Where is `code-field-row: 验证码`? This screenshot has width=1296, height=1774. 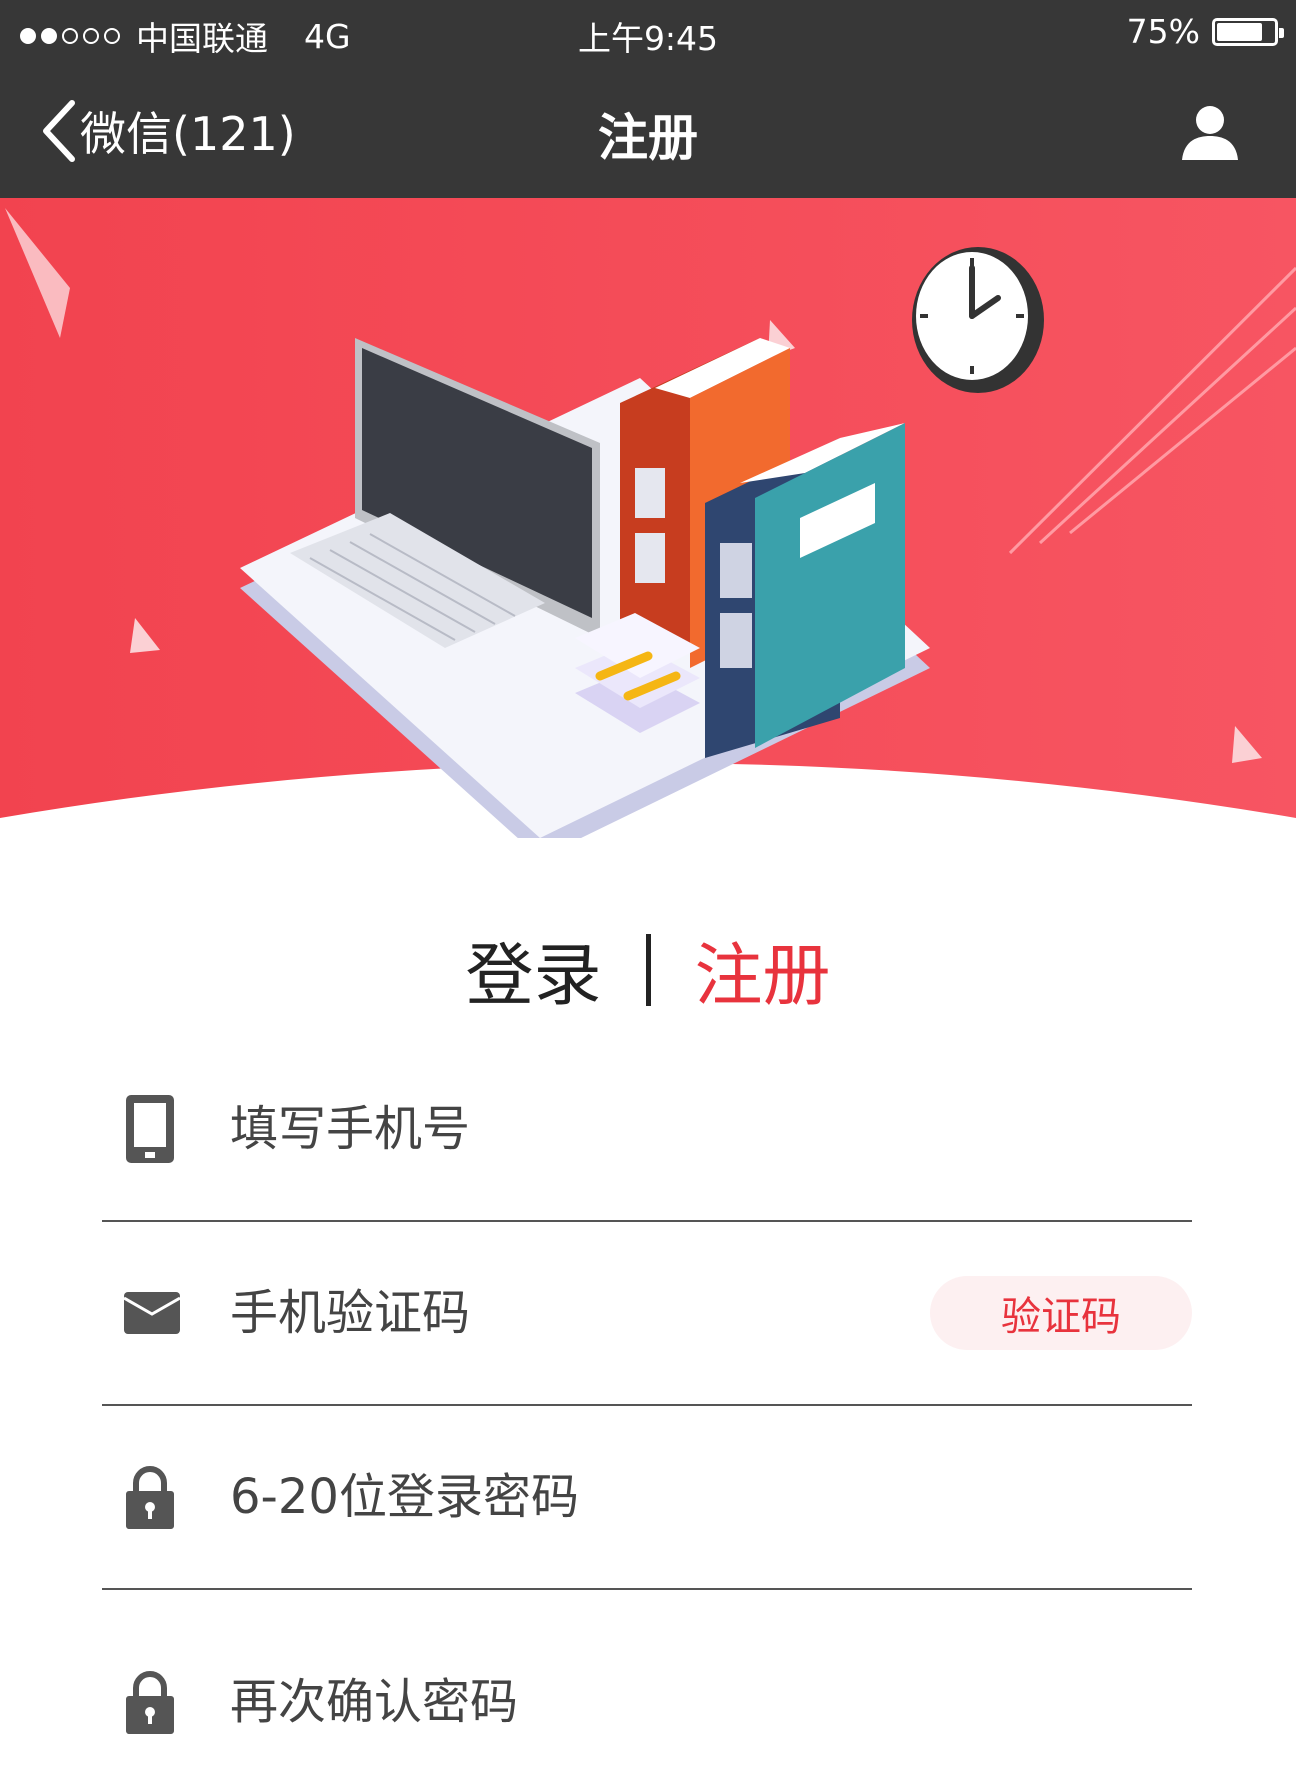 code-field-row: 验证码 is located at coordinates (647, 1314).